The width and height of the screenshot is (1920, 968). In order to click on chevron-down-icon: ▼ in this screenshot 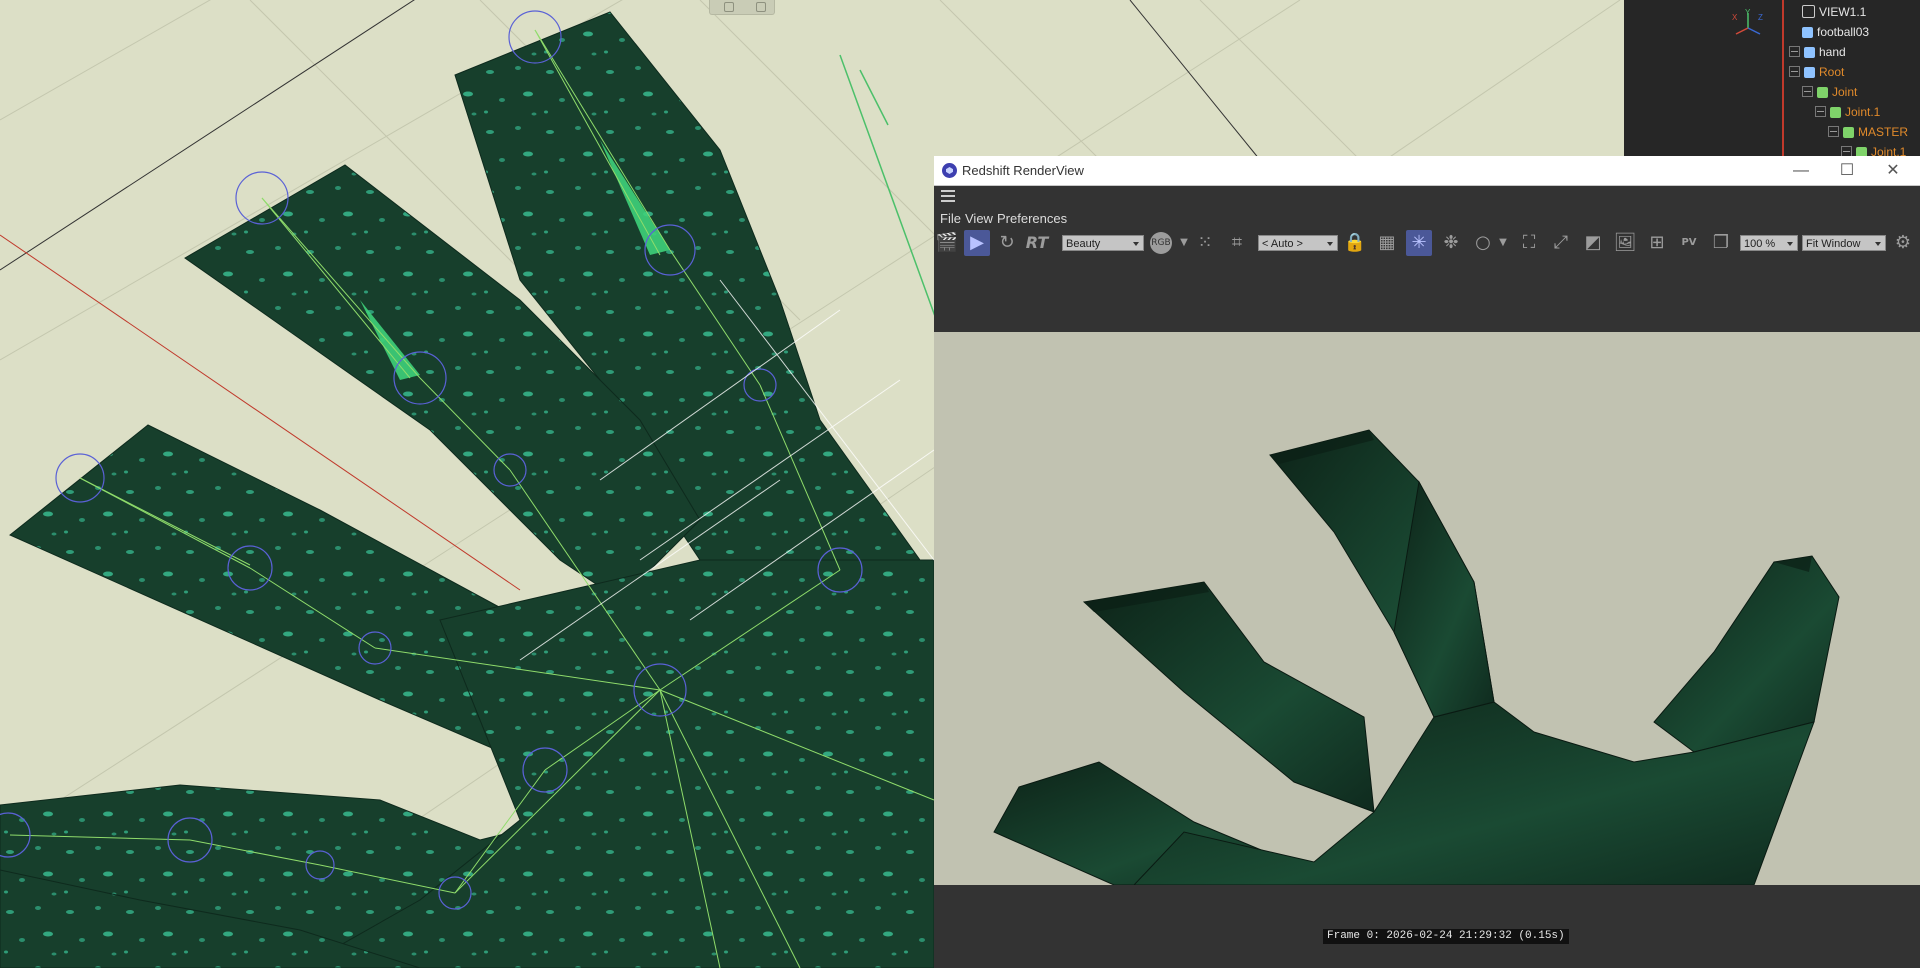, I will do `click(1503, 243)`.